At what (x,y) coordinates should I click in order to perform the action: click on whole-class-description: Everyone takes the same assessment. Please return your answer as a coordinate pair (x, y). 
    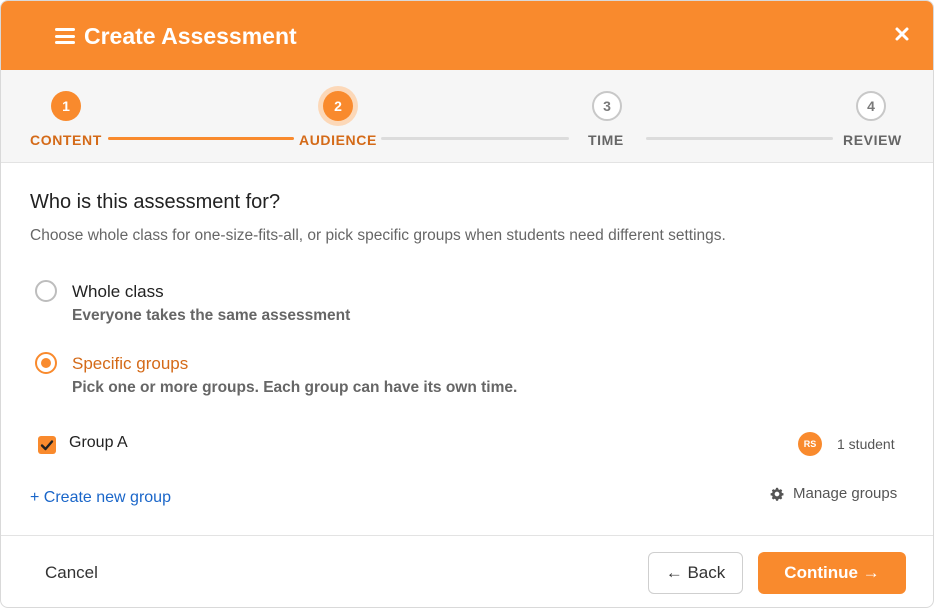
    Looking at the image, I should click on (211, 315).